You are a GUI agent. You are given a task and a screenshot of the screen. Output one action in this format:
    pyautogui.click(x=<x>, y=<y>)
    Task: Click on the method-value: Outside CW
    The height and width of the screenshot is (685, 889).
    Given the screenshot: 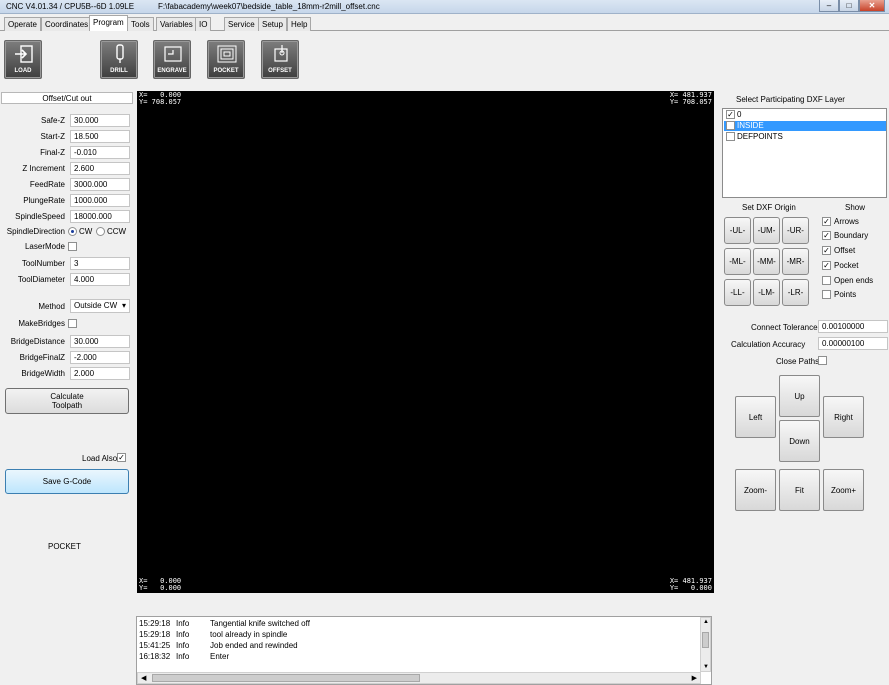 What is the action you would take?
    pyautogui.click(x=96, y=305)
    